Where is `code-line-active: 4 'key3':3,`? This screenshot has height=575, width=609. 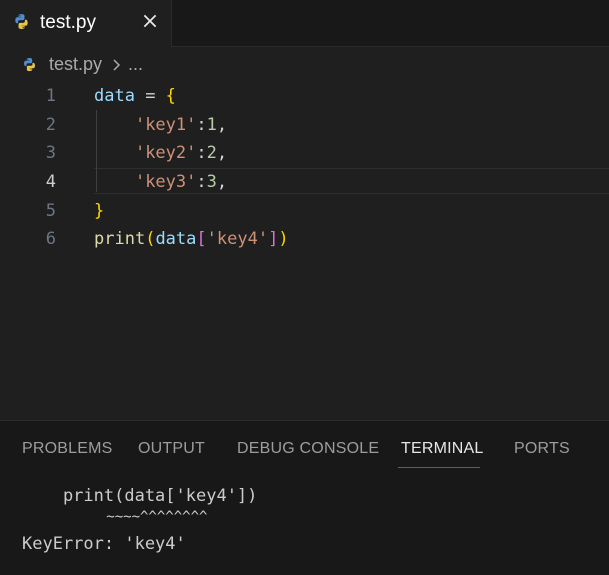
code-line-active: 4 'key3':3, is located at coordinates (304, 182).